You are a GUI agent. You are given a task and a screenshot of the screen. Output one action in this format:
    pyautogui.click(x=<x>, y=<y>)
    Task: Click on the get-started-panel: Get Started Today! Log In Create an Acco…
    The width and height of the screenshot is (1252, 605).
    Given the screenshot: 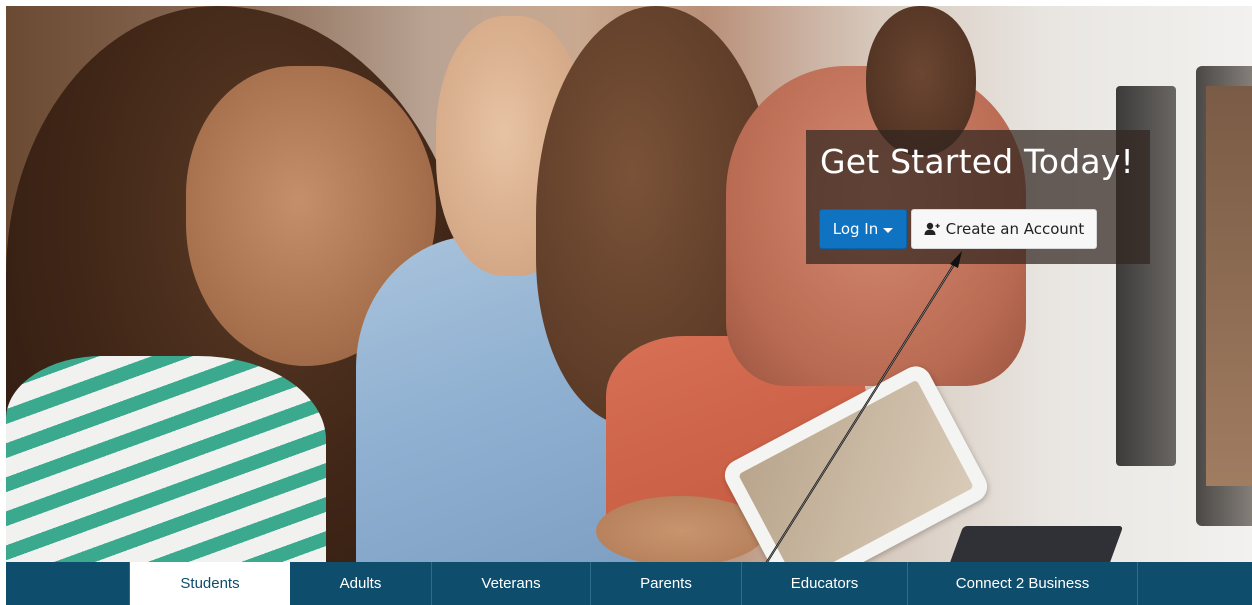 What is the action you would take?
    pyautogui.click(x=978, y=197)
    